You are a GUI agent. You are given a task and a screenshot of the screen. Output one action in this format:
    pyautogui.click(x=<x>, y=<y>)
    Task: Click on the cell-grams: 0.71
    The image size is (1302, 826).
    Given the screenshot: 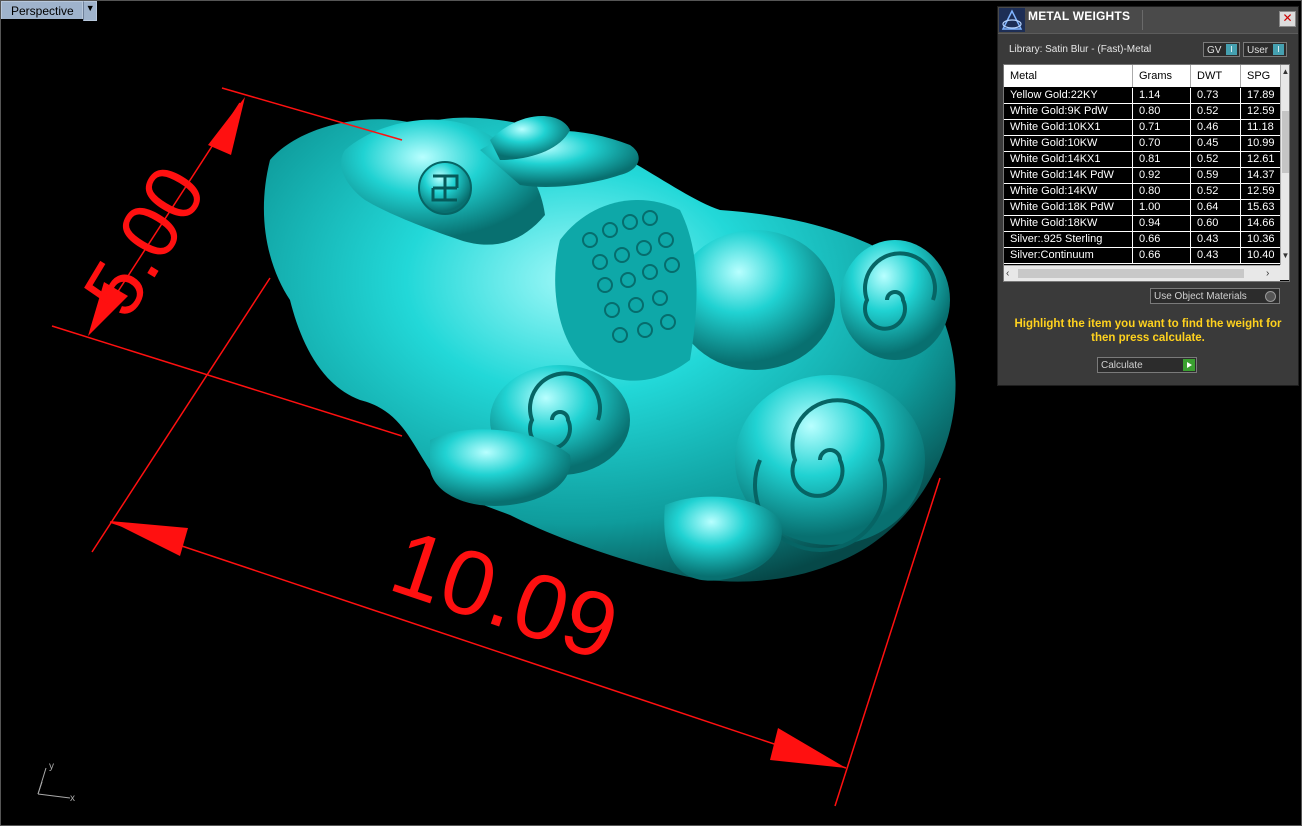 What is the action you would take?
    pyautogui.click(x=1162, y=127)
    